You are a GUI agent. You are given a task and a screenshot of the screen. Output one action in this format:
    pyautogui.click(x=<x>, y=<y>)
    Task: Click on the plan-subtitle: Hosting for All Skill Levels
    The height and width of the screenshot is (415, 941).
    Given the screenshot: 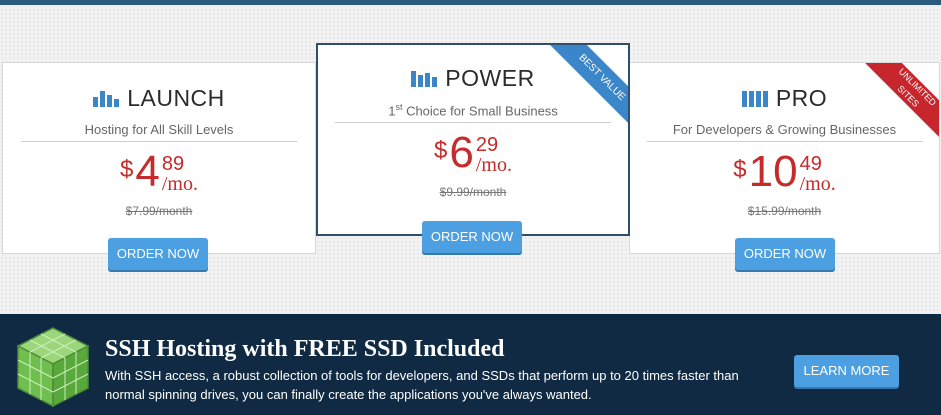 What is the action you would take?
    pyautogui.click(x=159, y=129)
    